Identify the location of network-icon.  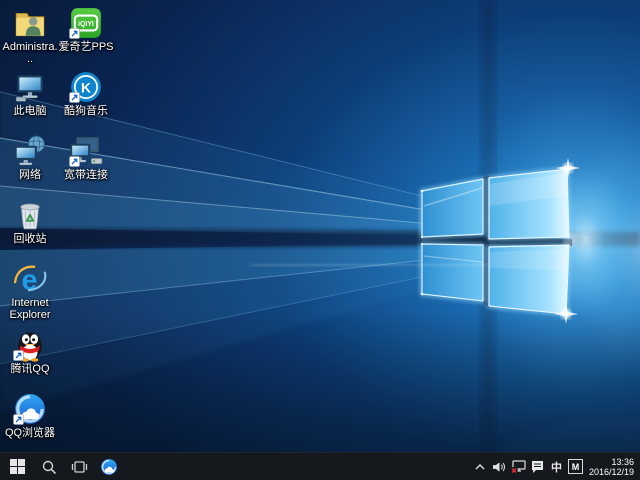
(29, 150).